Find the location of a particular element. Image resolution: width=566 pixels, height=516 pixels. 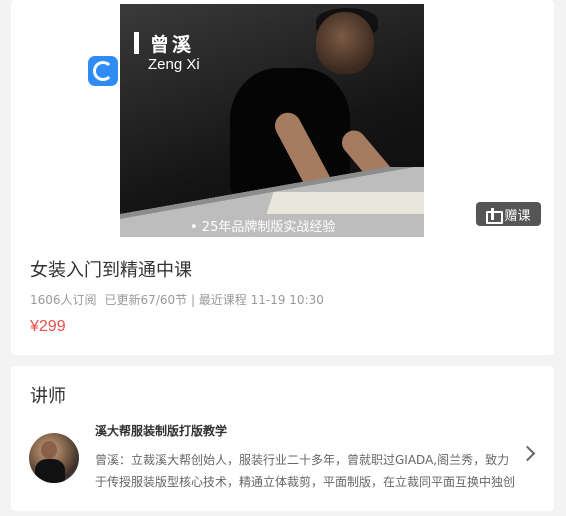

cover-name-en: Zeng Xi is located at coordinates (174, 64).